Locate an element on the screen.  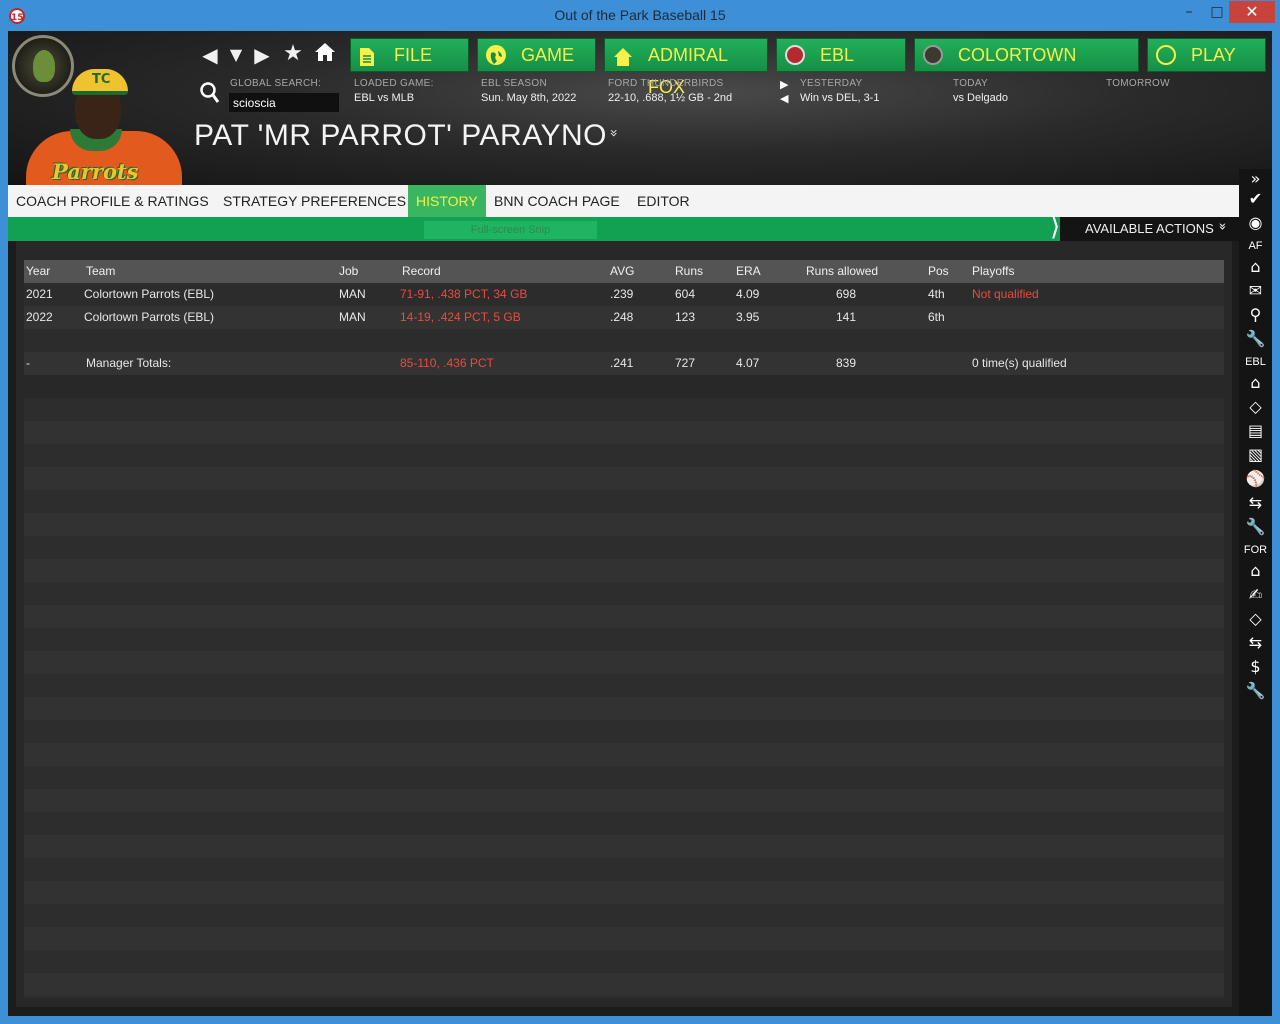
globe-icon: ◉ is located at coordinates (1255, 223).